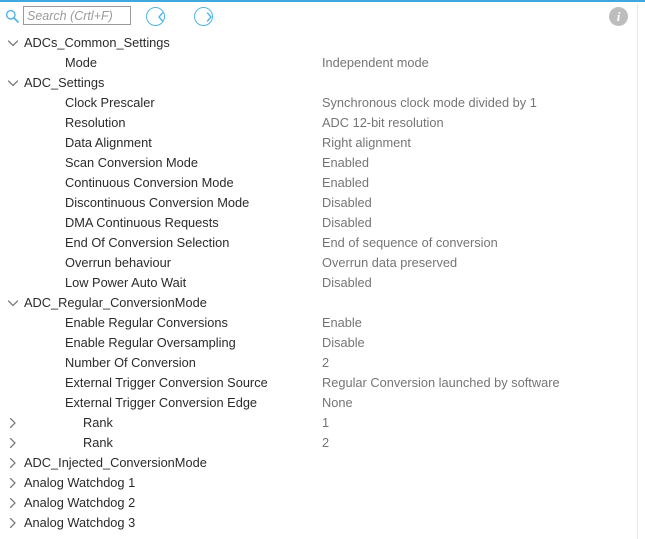 This screenshot has width=645, height=539. I want to click on tree-row-label: ADC_Injected_ConversionMode, so click(115, 462).